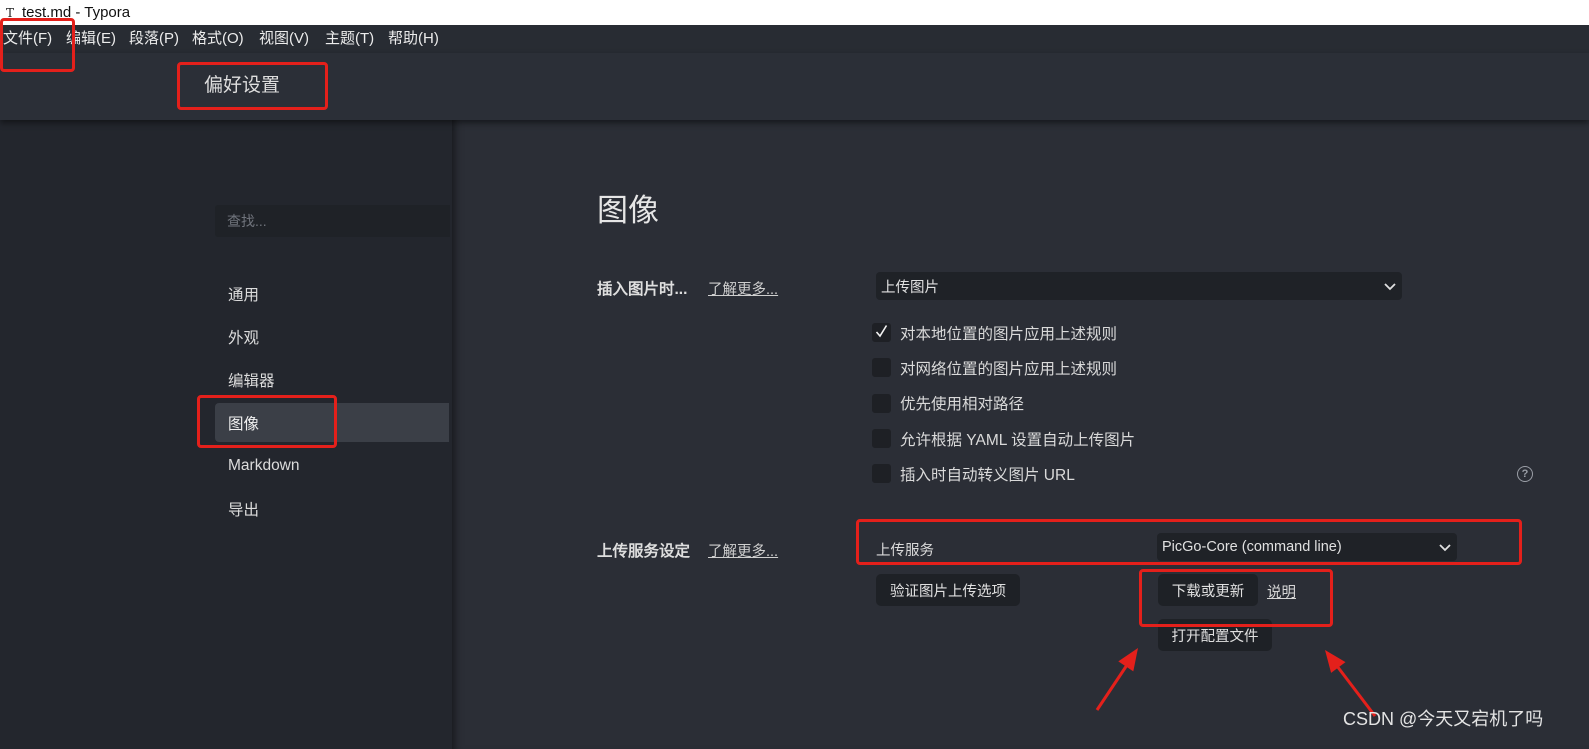 The image size is (1589, 749). I want to click on checkbox-label: 对网络位置的图片应用上述规则, so click(1009, 369).